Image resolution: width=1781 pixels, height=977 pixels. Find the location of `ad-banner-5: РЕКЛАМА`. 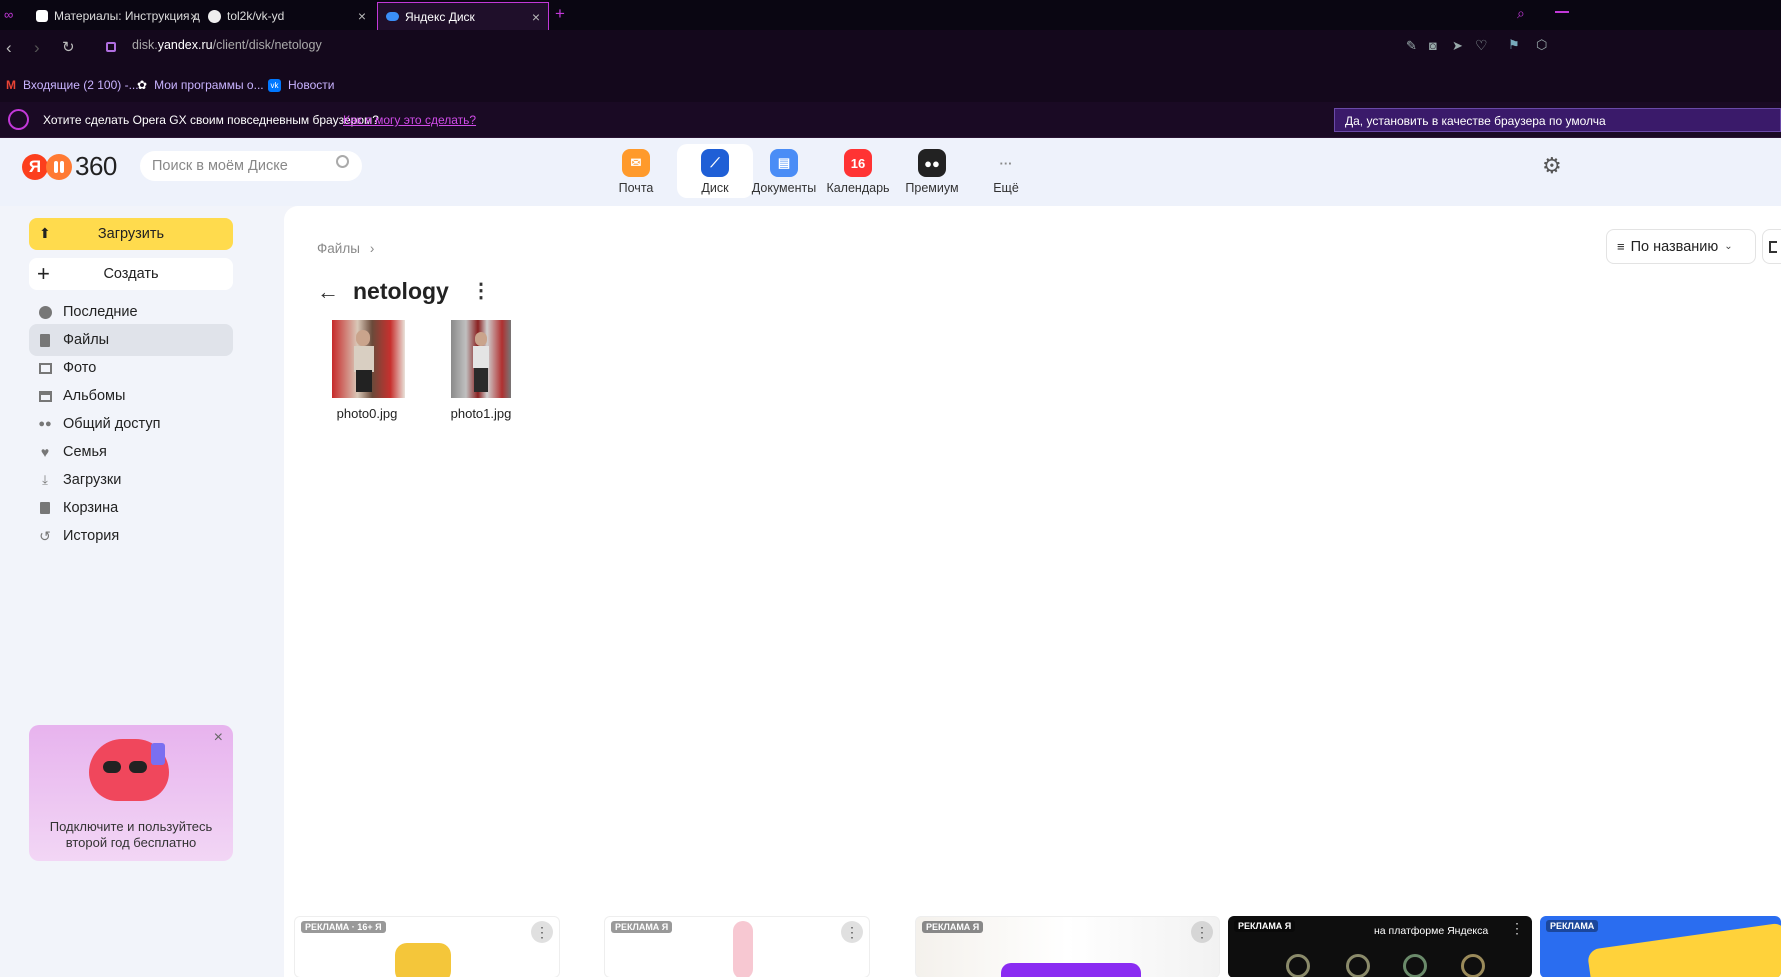

ad-banner-5: РЕКЛАМА is located at coordinates (1660, 946).